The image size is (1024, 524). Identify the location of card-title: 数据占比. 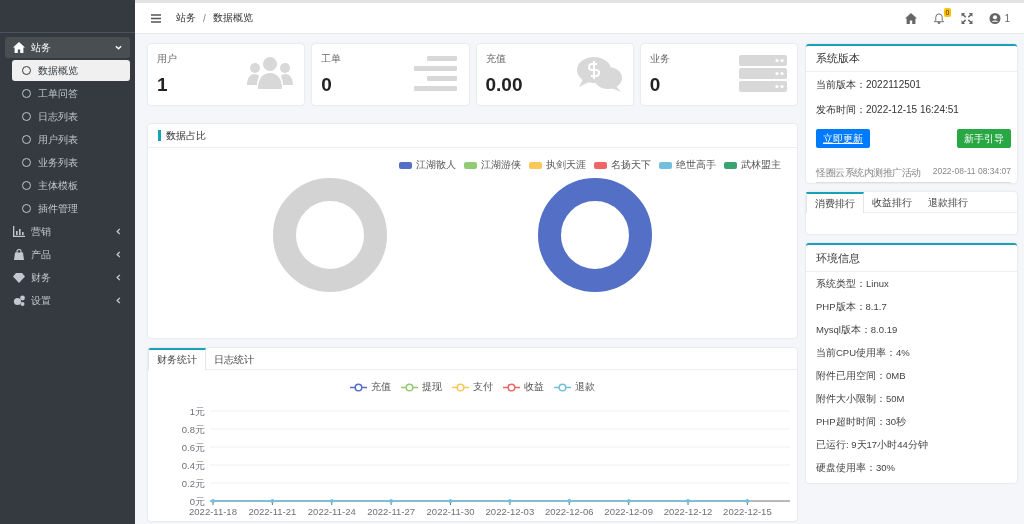
(186, 135).